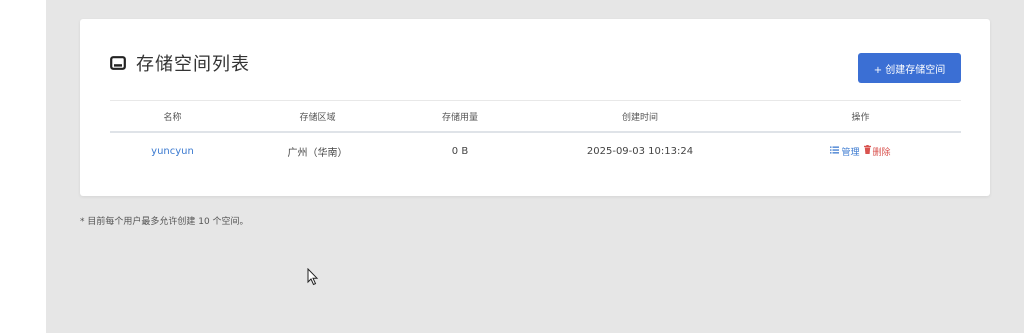 The width and height of the screenshot is (1024, 333). I want to click on delete-button: 删除, so click(877, 151).